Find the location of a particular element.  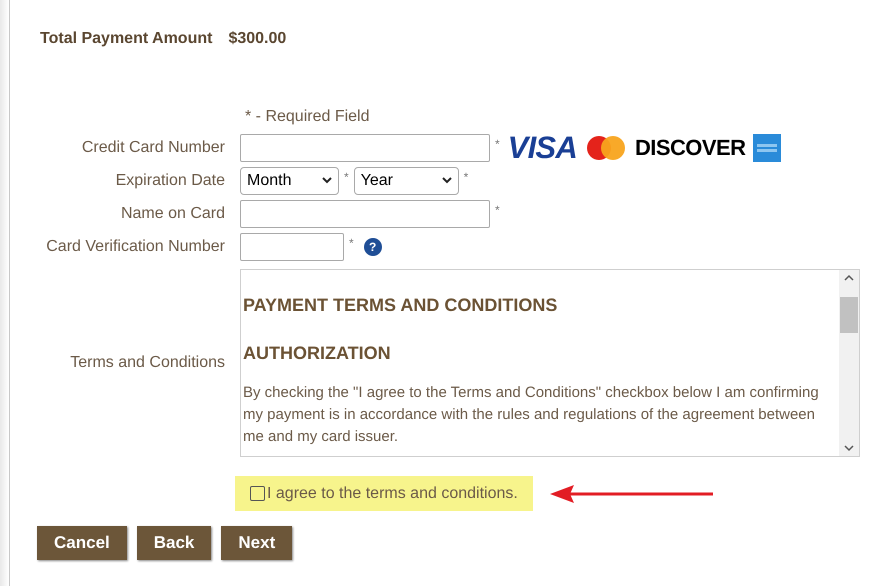

visa-logo: VISA is located at coordinates (542, 147).